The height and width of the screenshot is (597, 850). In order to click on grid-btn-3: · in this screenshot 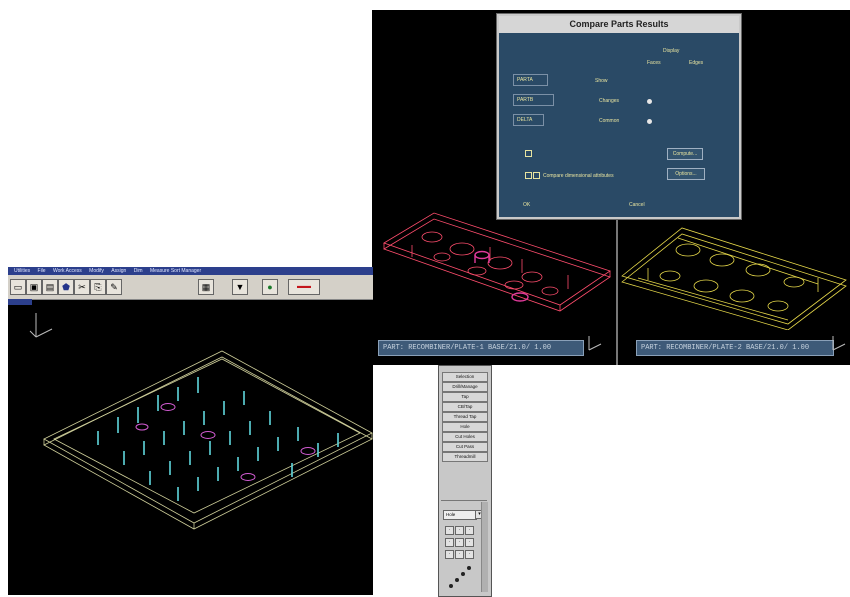, I will do `click(469, 530)`.